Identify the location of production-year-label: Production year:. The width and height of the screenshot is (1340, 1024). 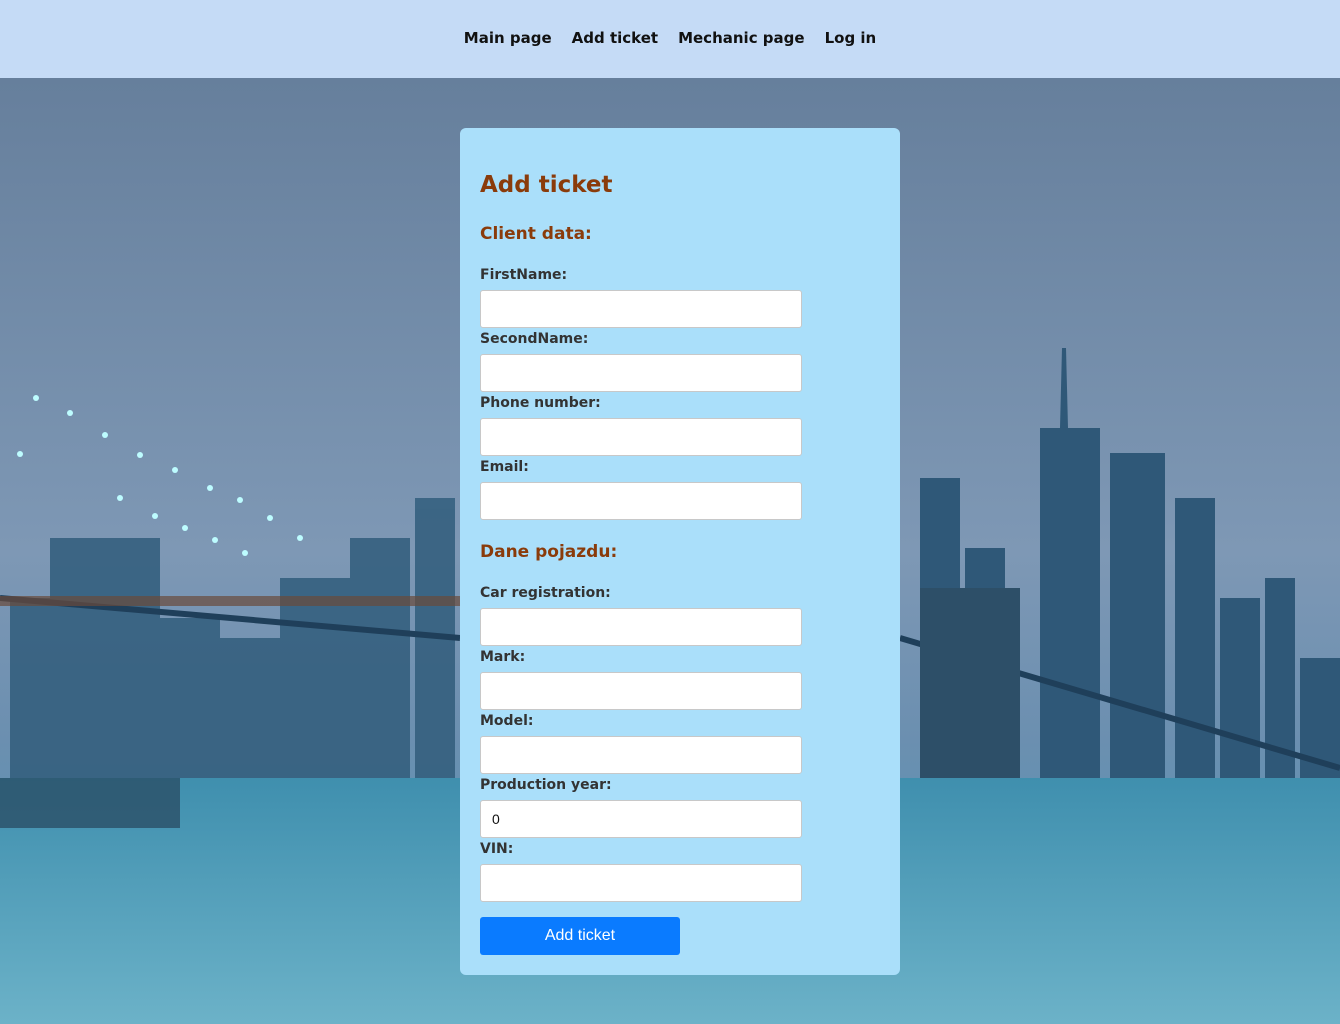
(546, 785).